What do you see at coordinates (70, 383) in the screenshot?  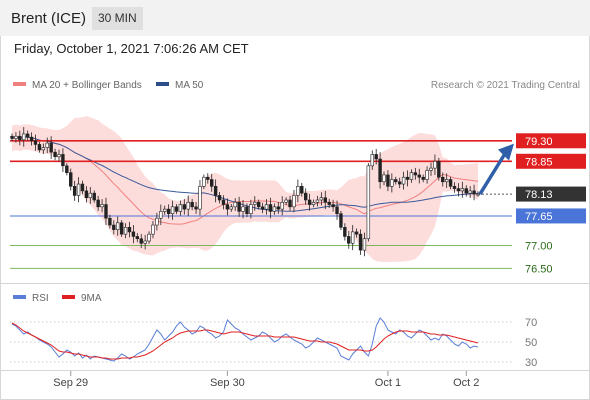 I see `x-label-Sep 29: Sep 29` at bounding box center [70, 383].